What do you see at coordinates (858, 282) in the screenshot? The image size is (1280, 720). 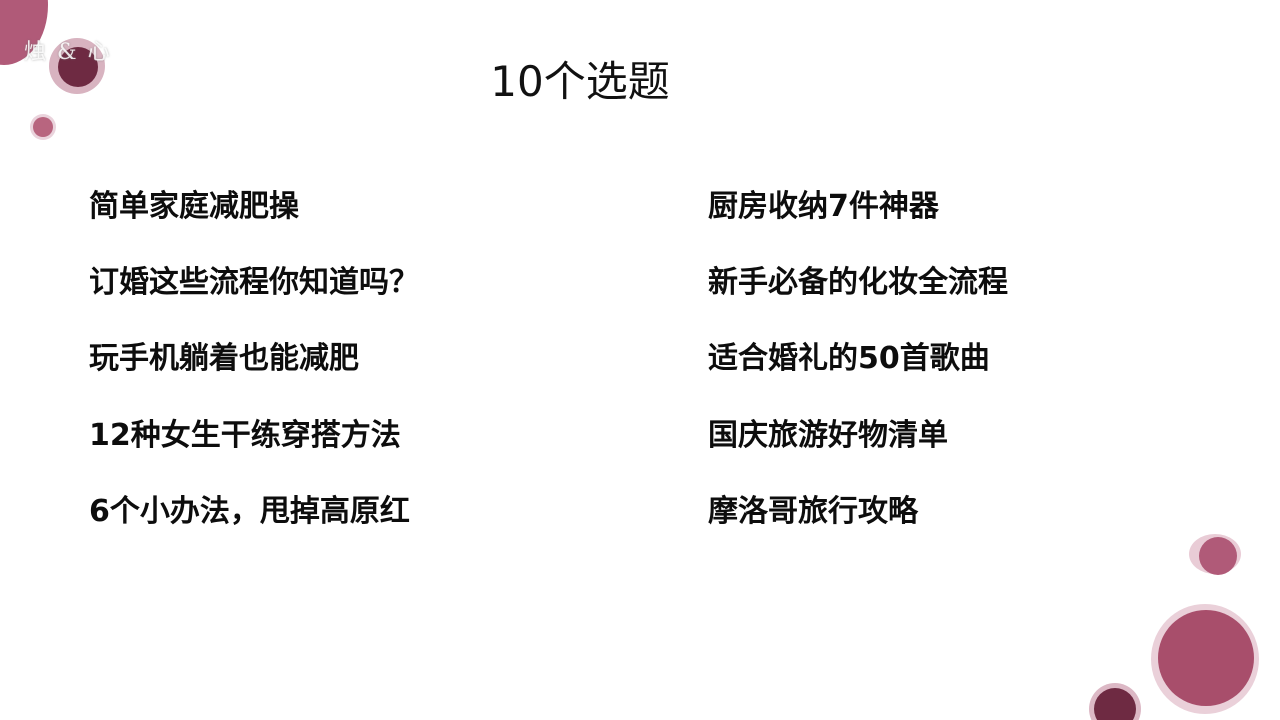 I see `topic-item: 新手必备的化妆全流程` at bounding box center [858, 282].